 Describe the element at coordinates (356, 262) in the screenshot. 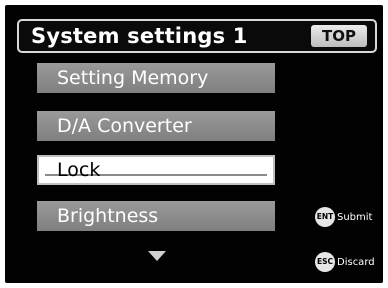

I see `discard-label: Discard` at that location.